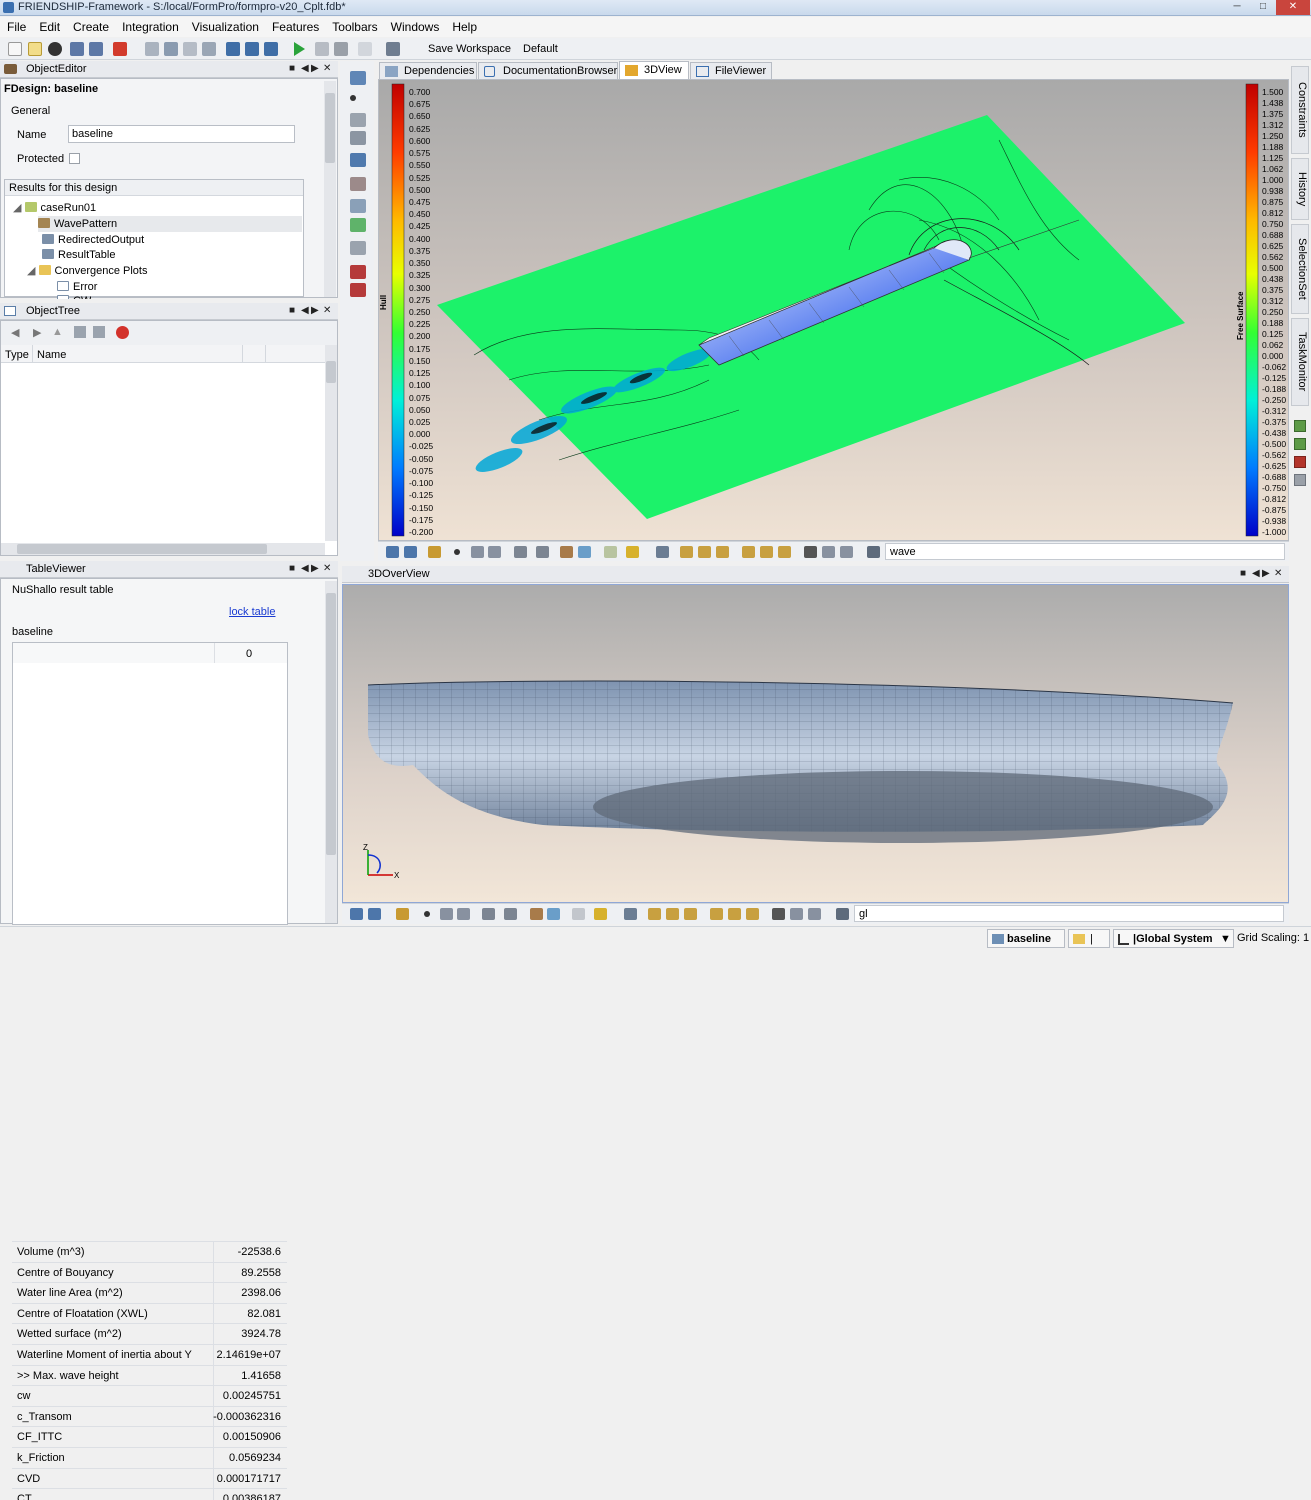 The height and width of the screenshot is (1500, 1311). I want to click on axis-icon, so click(358, 290).